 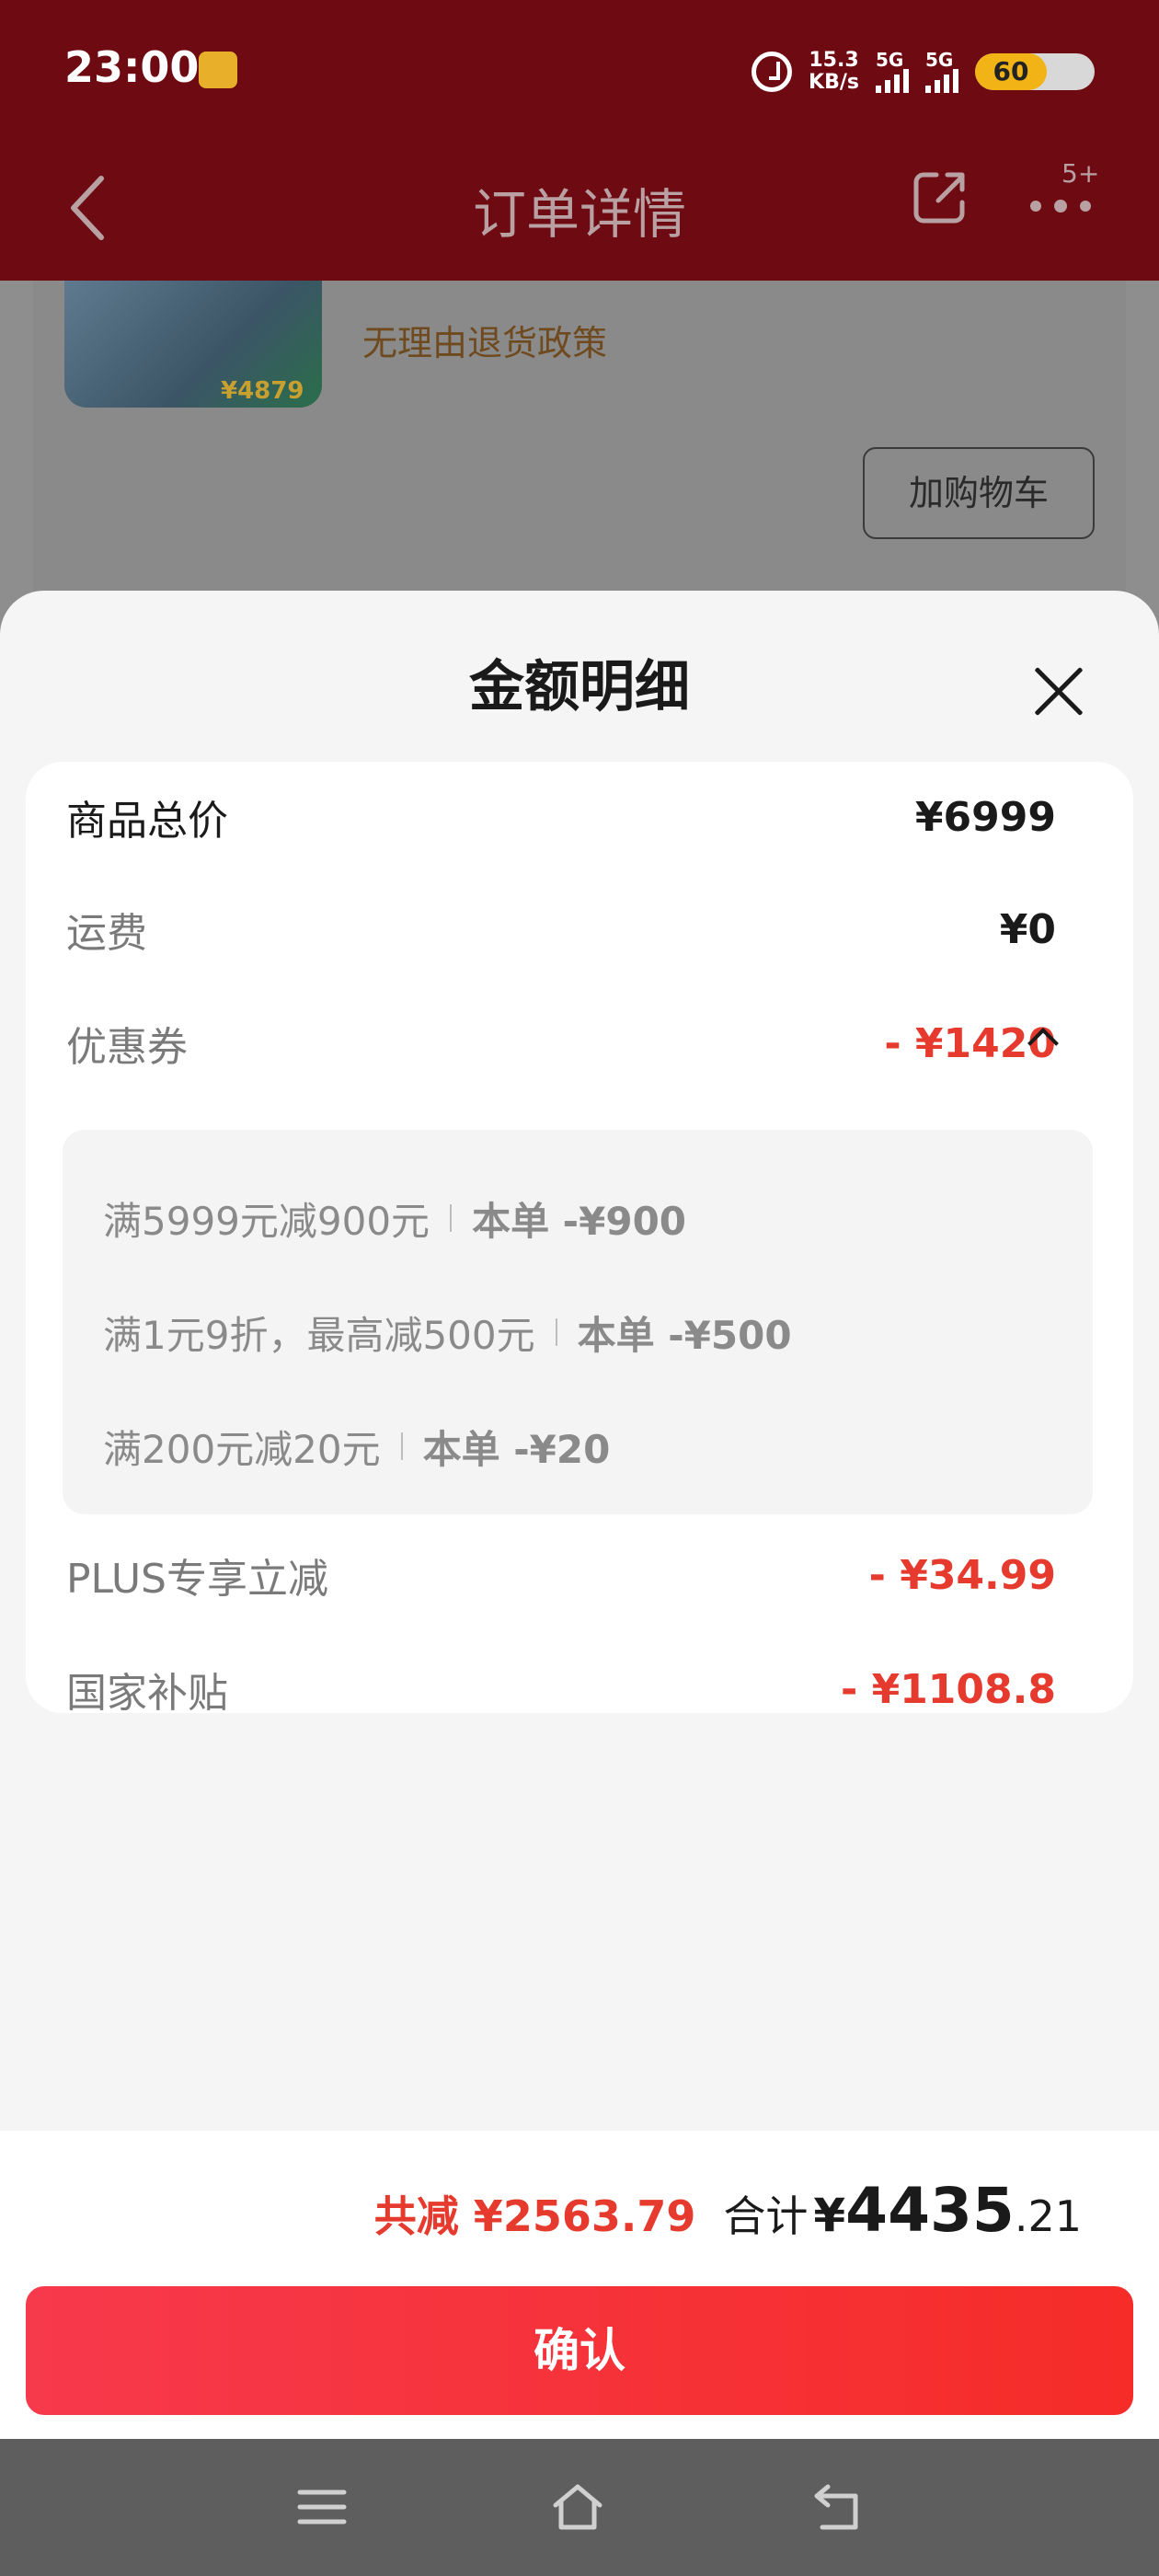 What do you see at coordinates (579, 1043) in the screenshot?
I see `coupon-row: 优惠券 - ¥1420` at bounding box center [579, 1043].